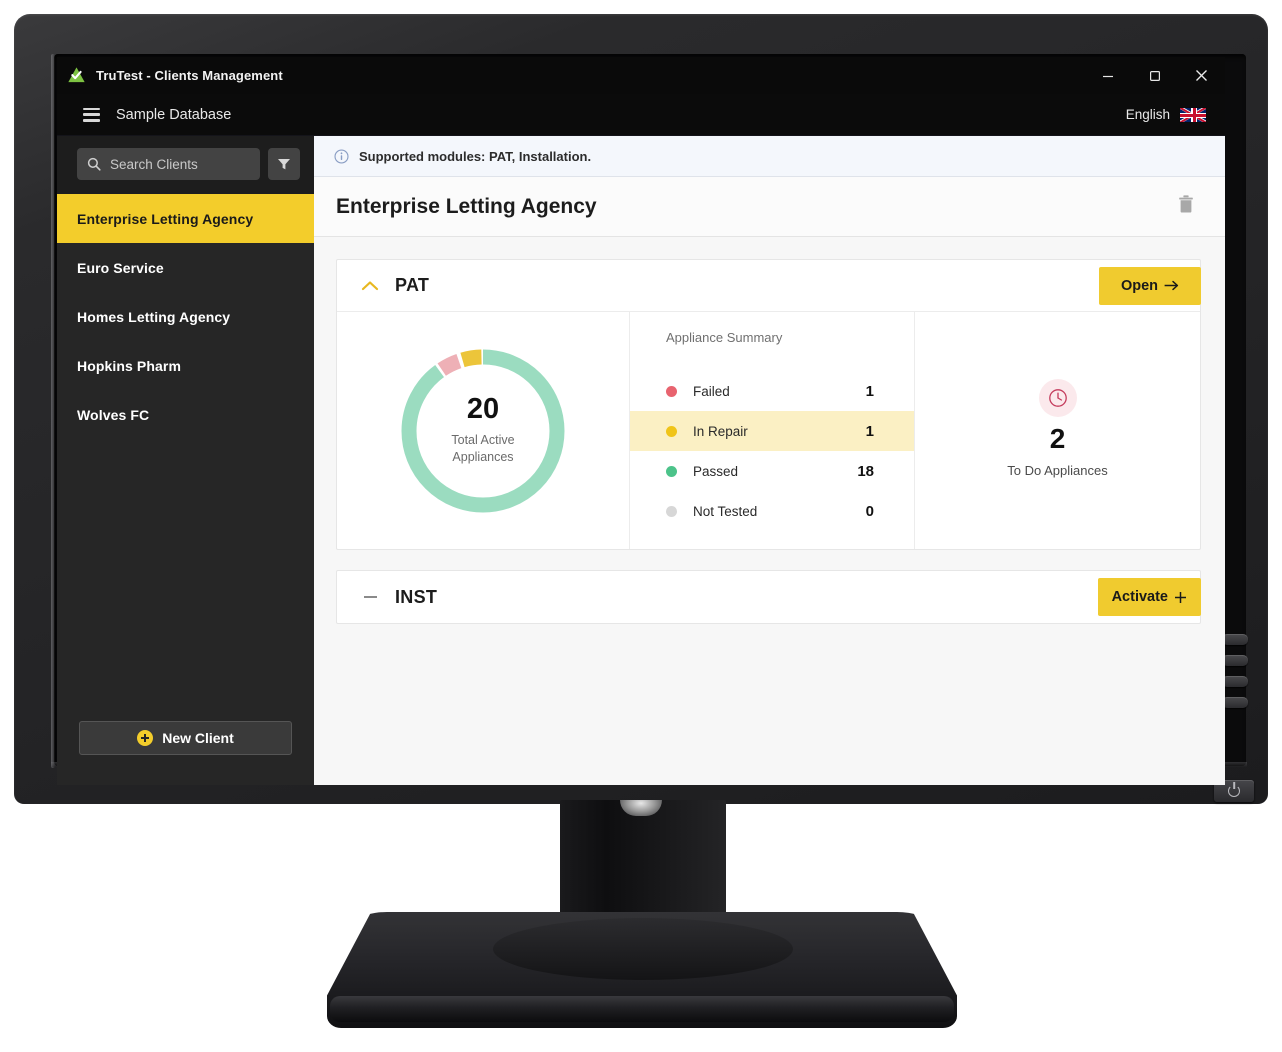 This screenshot has height=1052, width=1282. Describe the element at coordinates (772, 391) in the screenshot. I see `summary-row-failed: Failed 1` at that location.